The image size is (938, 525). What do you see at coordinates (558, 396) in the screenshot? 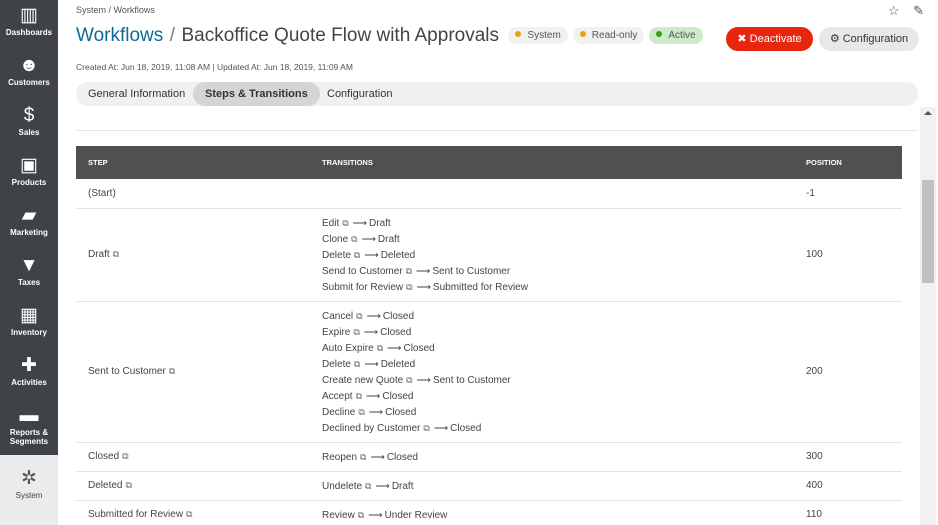
I see `transition-item: Accept ⧉ ⟶ Closed` at bounding box center [558, 396].